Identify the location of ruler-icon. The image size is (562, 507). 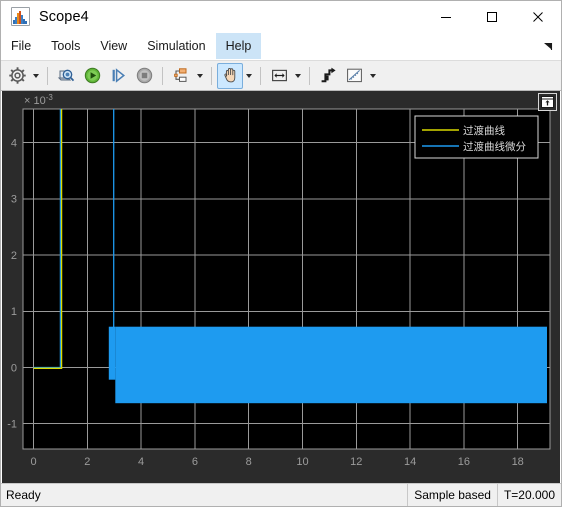
(354, 75).